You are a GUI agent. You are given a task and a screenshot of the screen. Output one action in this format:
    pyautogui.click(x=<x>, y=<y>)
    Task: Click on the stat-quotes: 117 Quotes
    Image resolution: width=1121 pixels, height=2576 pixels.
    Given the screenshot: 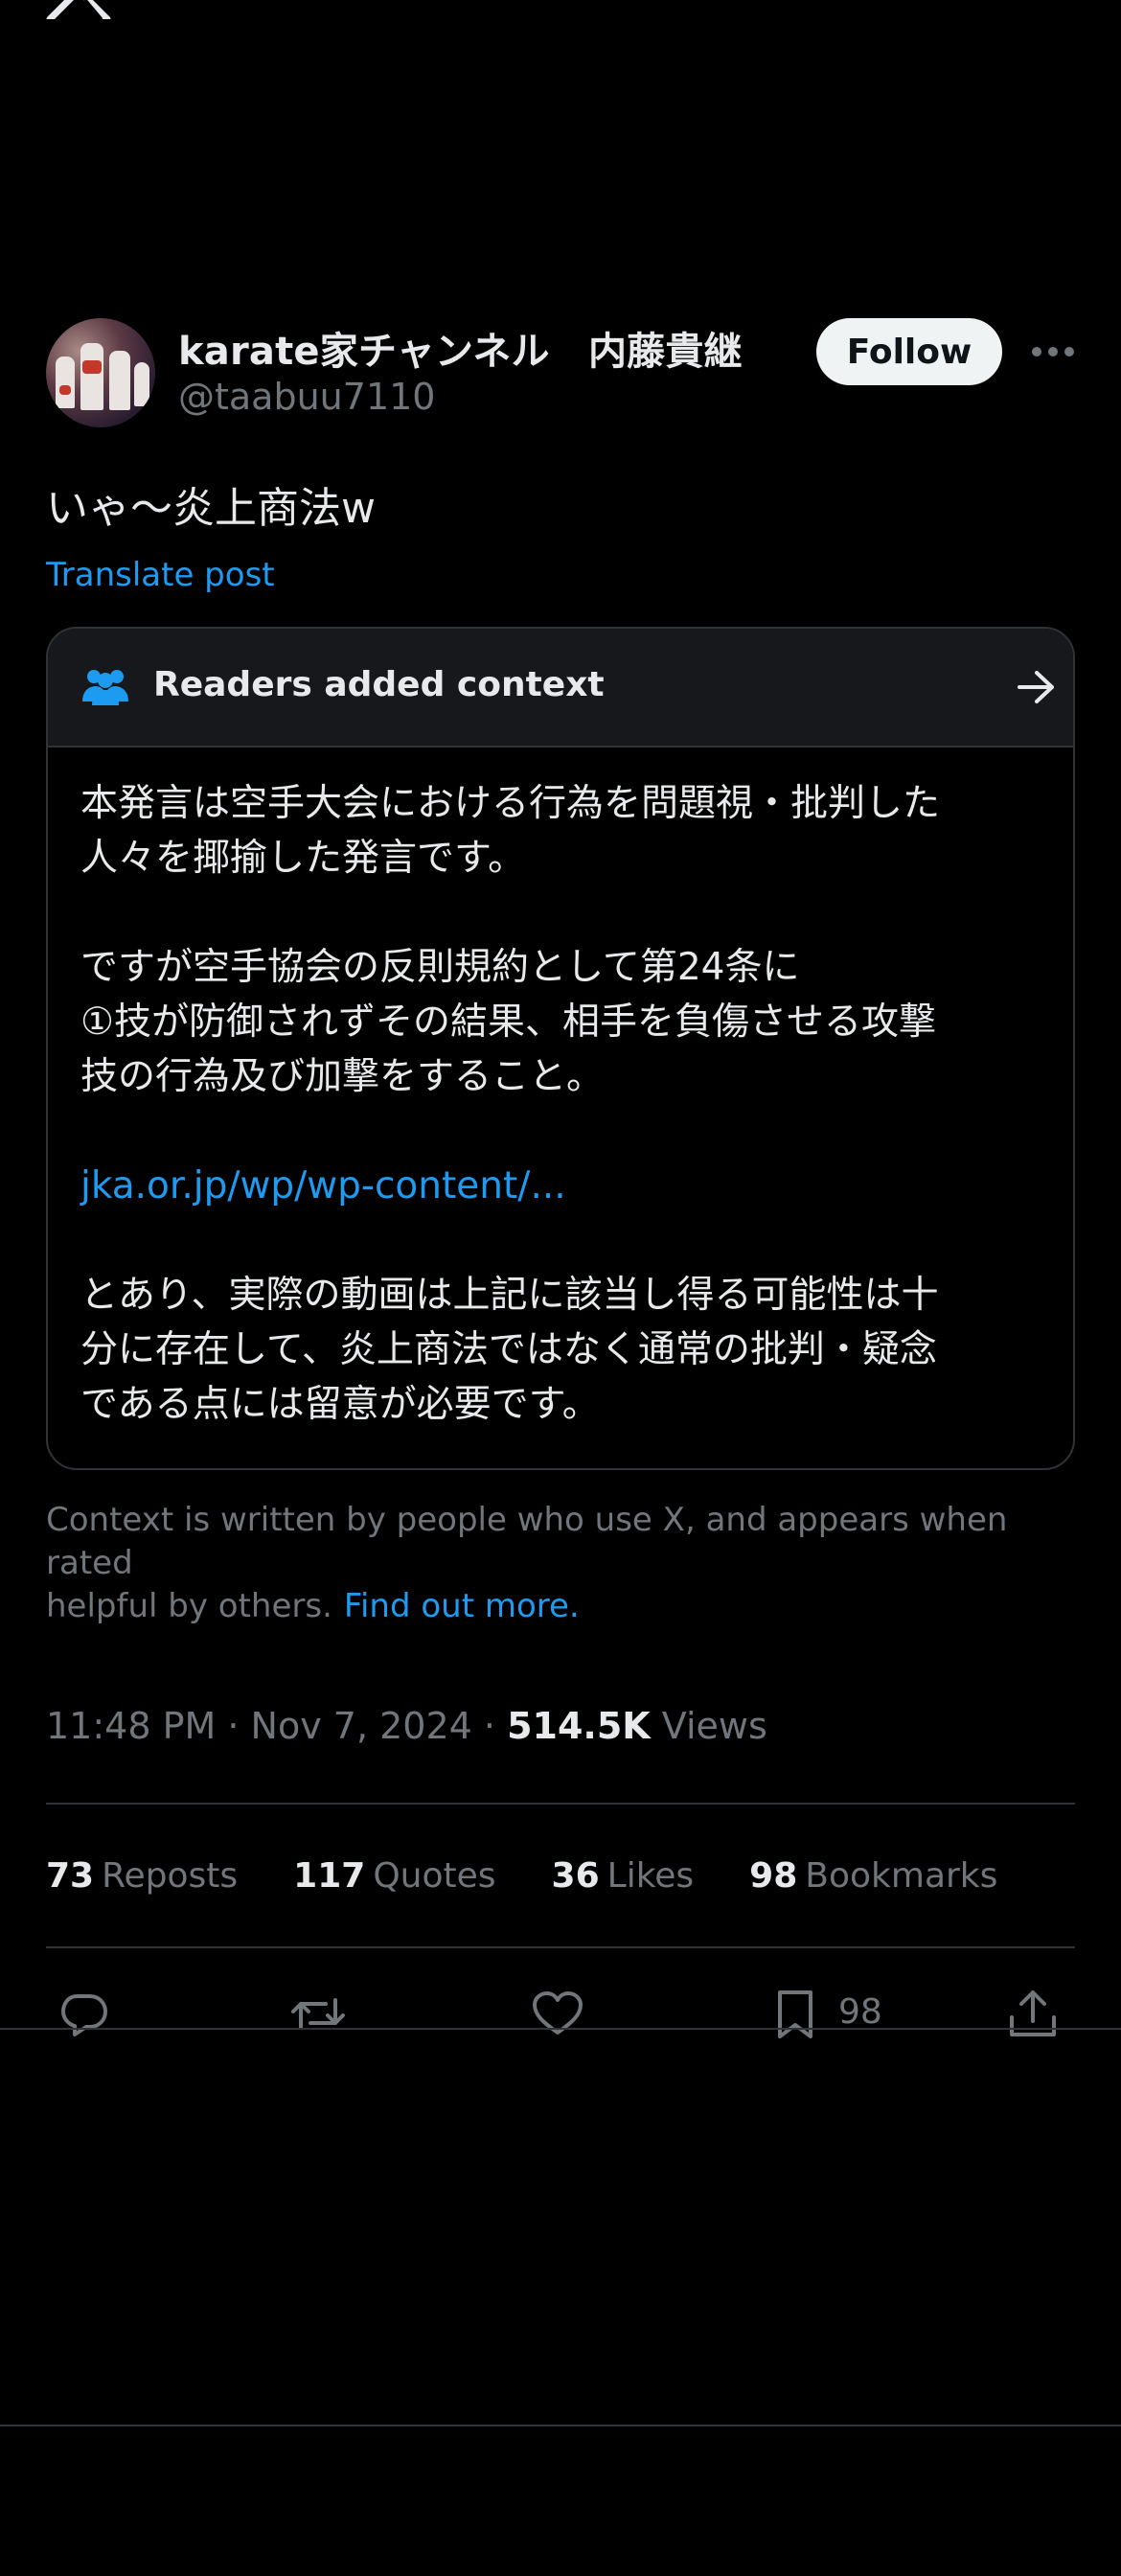 What is the action you would take?
    pyautogui.click(x=394, y=1876)
    